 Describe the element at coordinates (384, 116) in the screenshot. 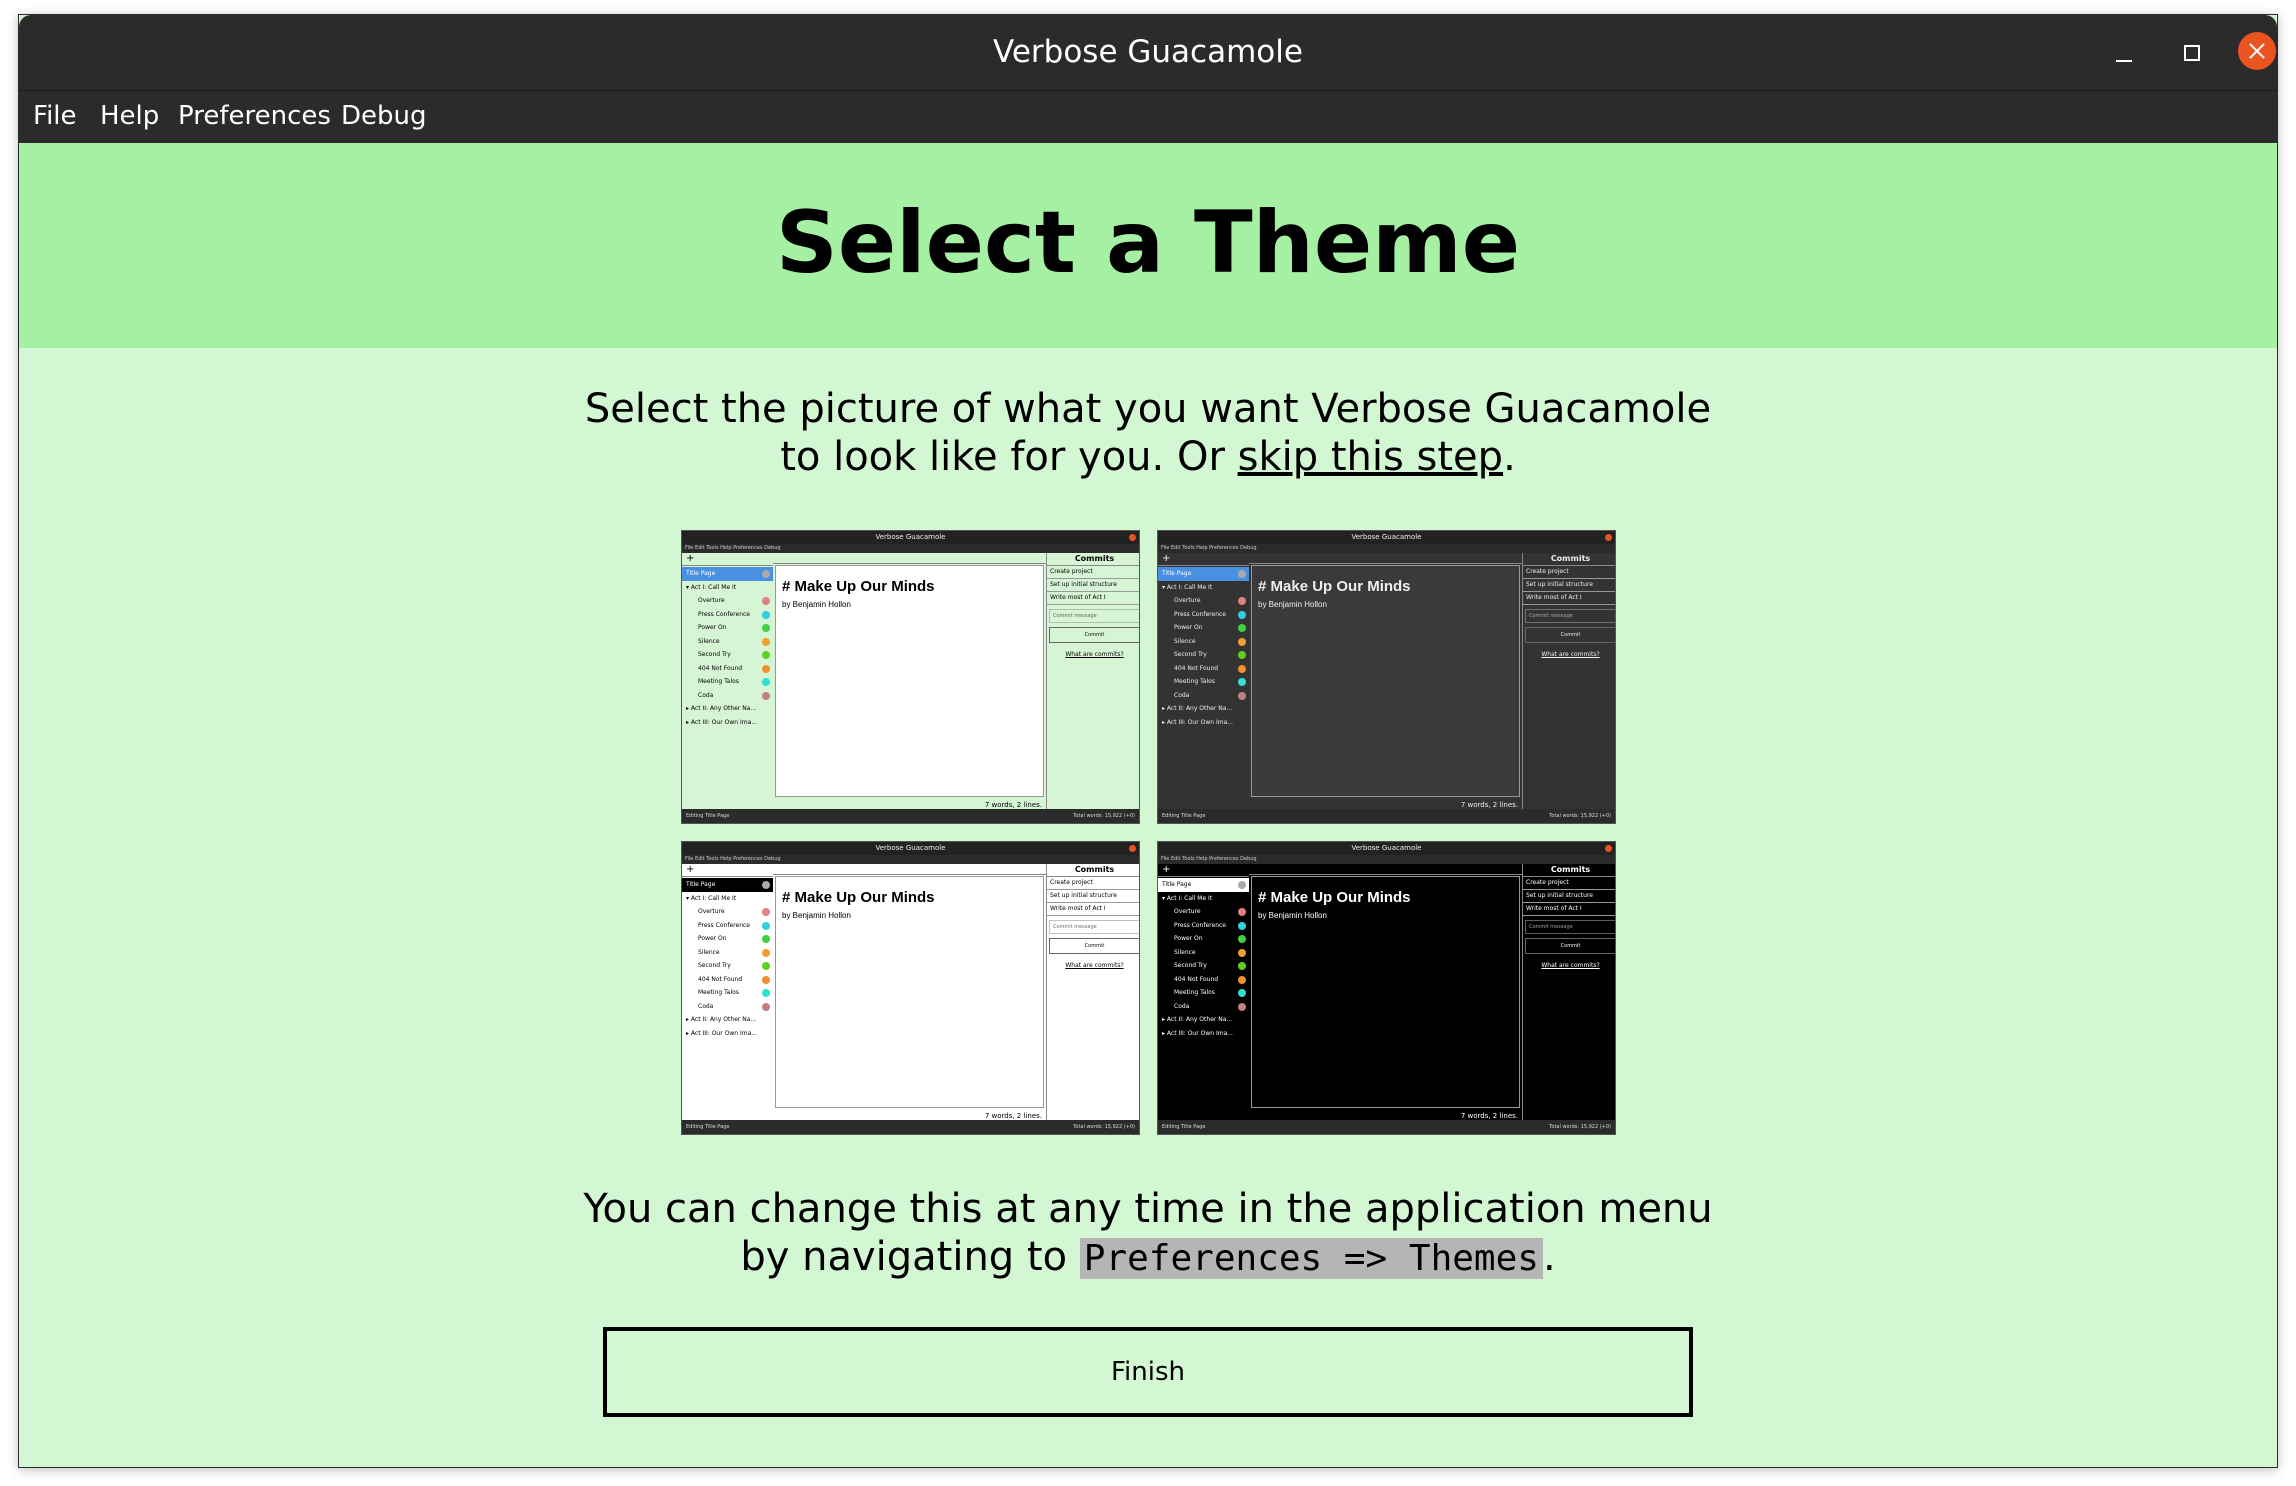

I see `menu-debug: Debug` at that location.